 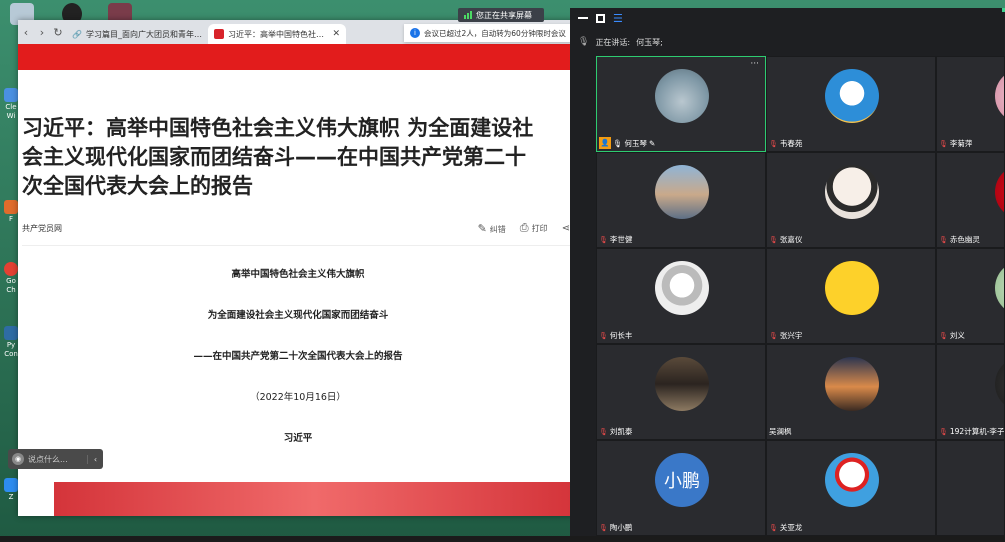 I want to click on speaking-indicator: 🎙 正在讲话: 何玉琴;, so click(x=787, y=42).